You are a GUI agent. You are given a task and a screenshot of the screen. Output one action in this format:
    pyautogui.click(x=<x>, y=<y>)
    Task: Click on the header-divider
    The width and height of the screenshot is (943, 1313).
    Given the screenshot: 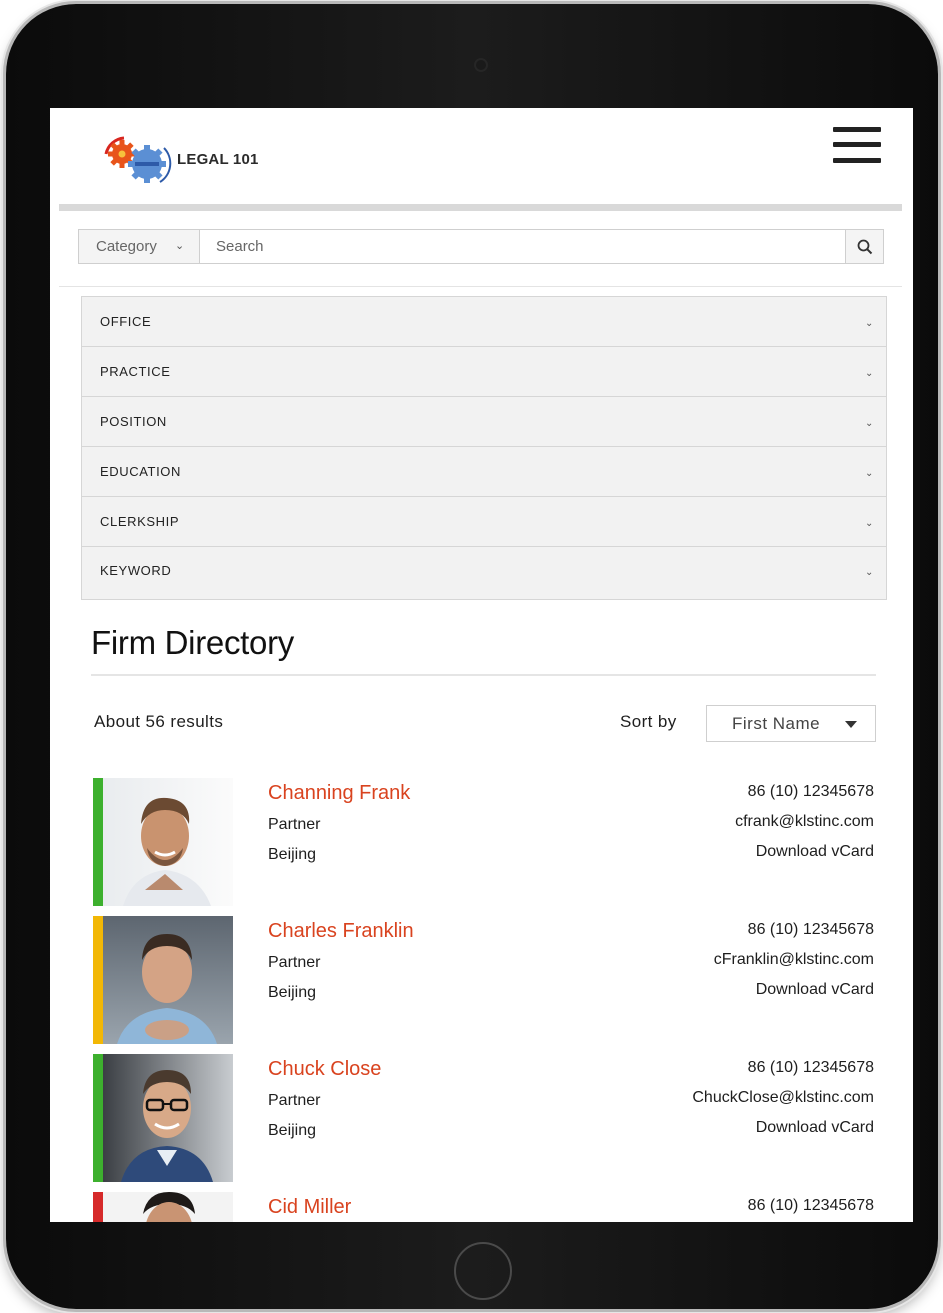 What is the action you would take?
    pyautogui.click(x=480, y=207)
    